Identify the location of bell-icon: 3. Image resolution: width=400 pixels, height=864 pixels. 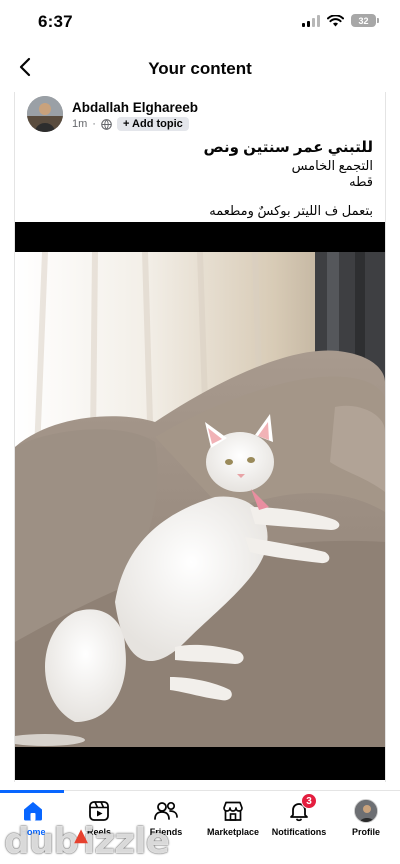
(301, 808).